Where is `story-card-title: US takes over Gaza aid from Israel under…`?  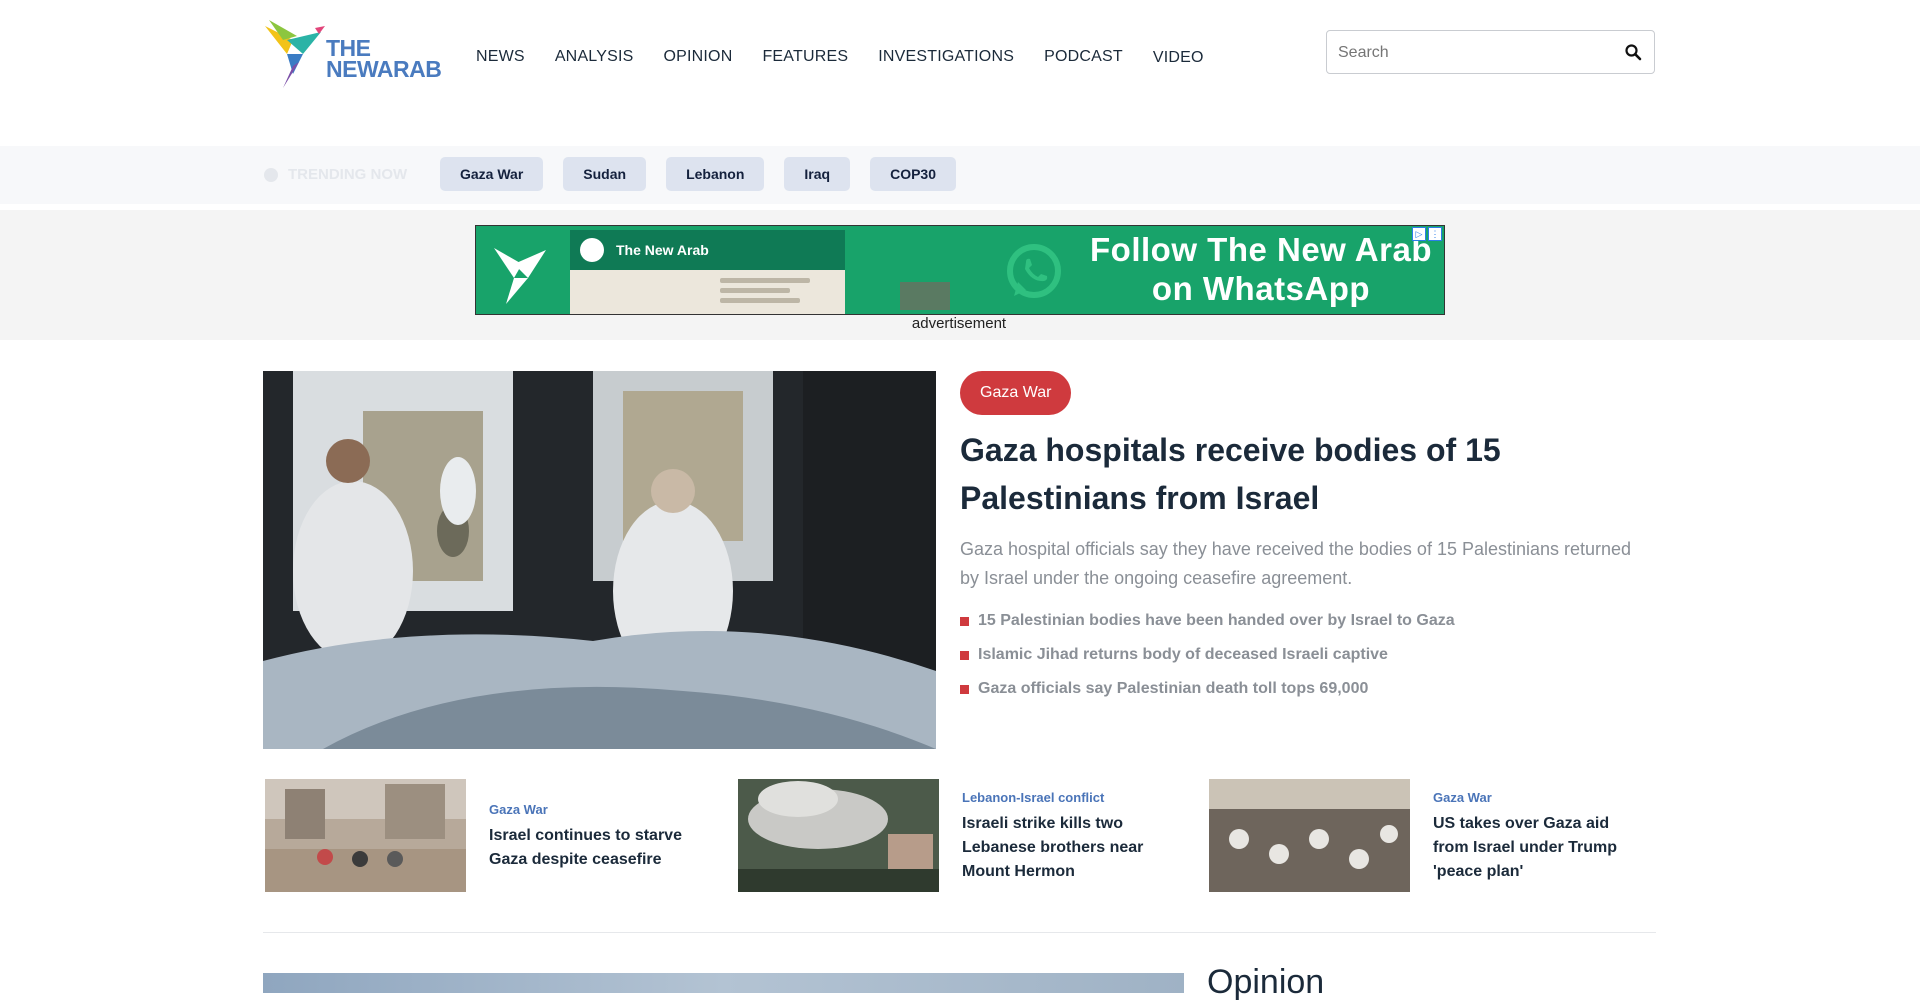
story-card-title: US takes over Gaza aid from Israel under… is located at coordinates (1533, 848).